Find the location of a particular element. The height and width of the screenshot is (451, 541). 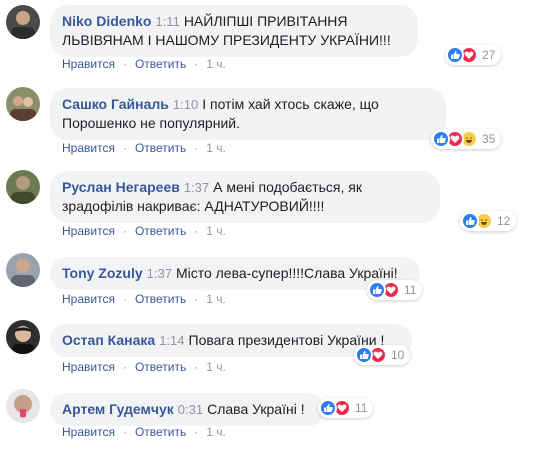

comment-text: Повага президентові України ! is located at coordinates (286, 340).